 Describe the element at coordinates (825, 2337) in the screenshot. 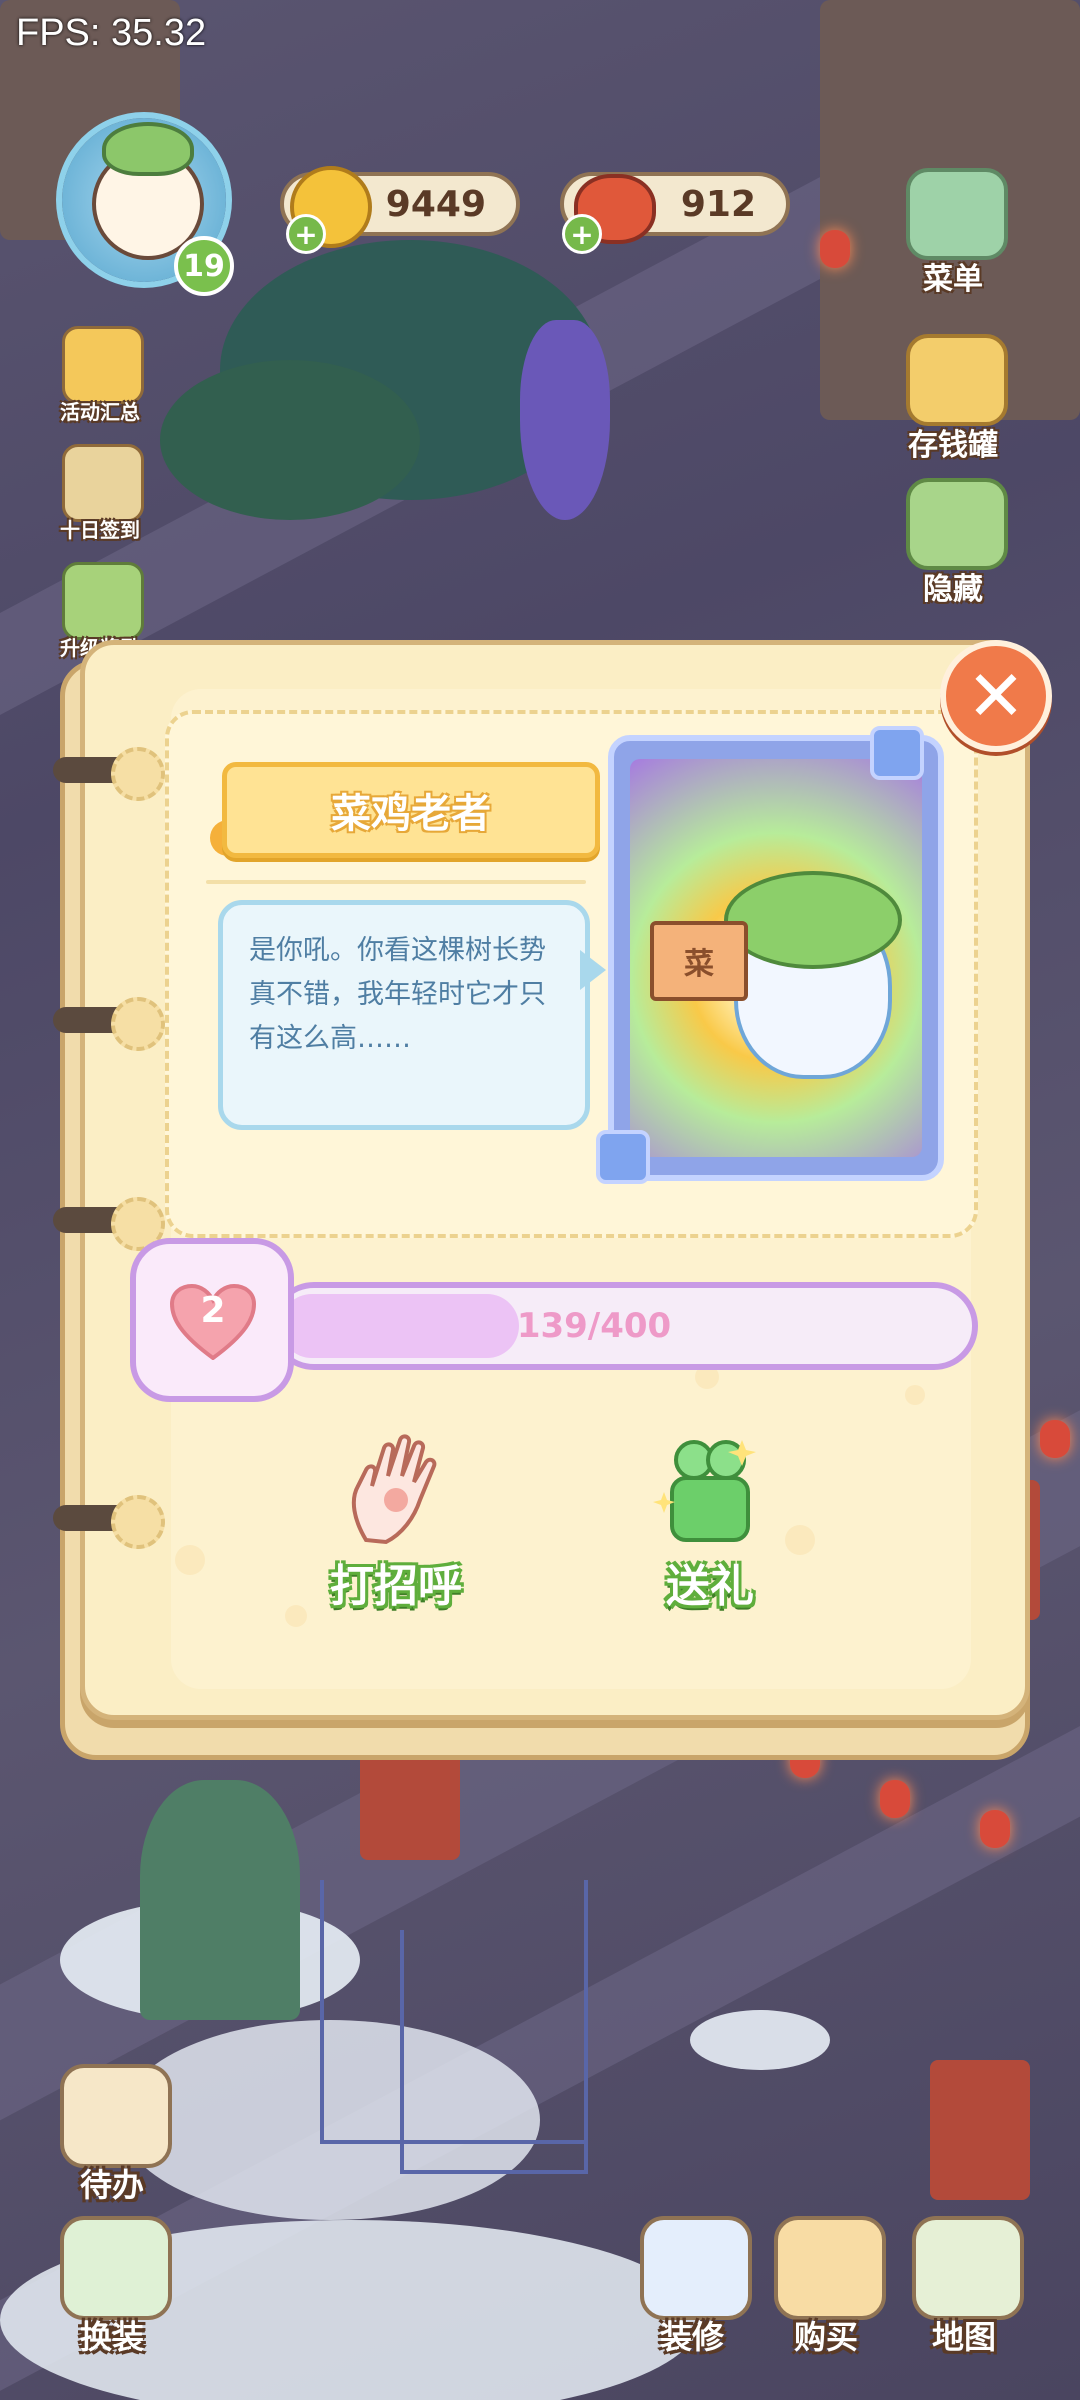

I see `shop-label: 购买` at that location.